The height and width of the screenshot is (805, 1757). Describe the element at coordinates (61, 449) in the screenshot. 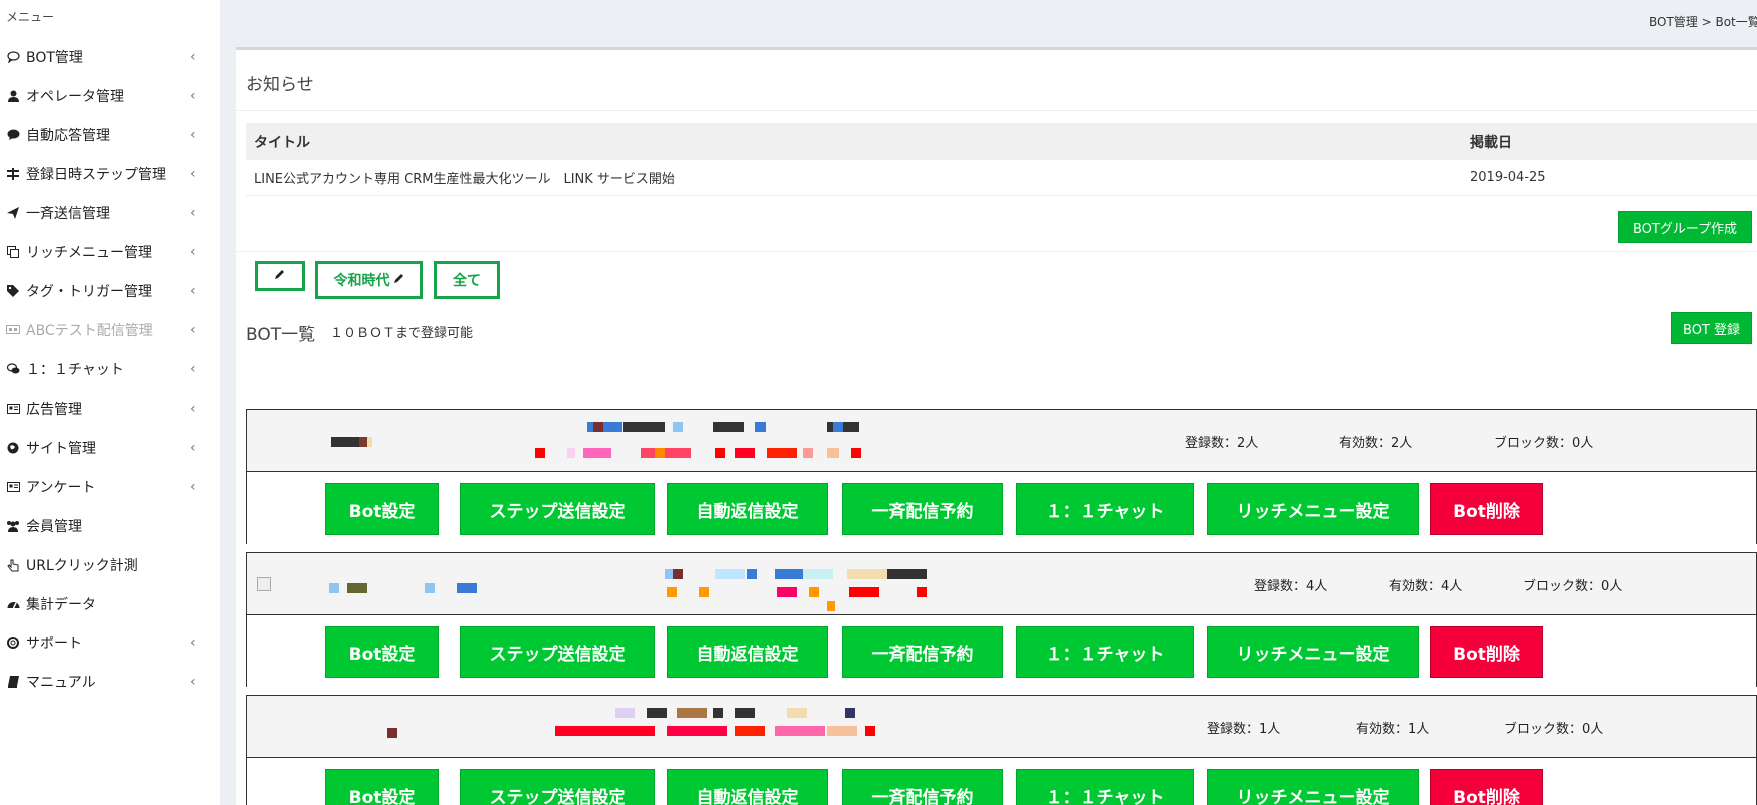

I see `sidebar-item-label: サイト管理` at that location.